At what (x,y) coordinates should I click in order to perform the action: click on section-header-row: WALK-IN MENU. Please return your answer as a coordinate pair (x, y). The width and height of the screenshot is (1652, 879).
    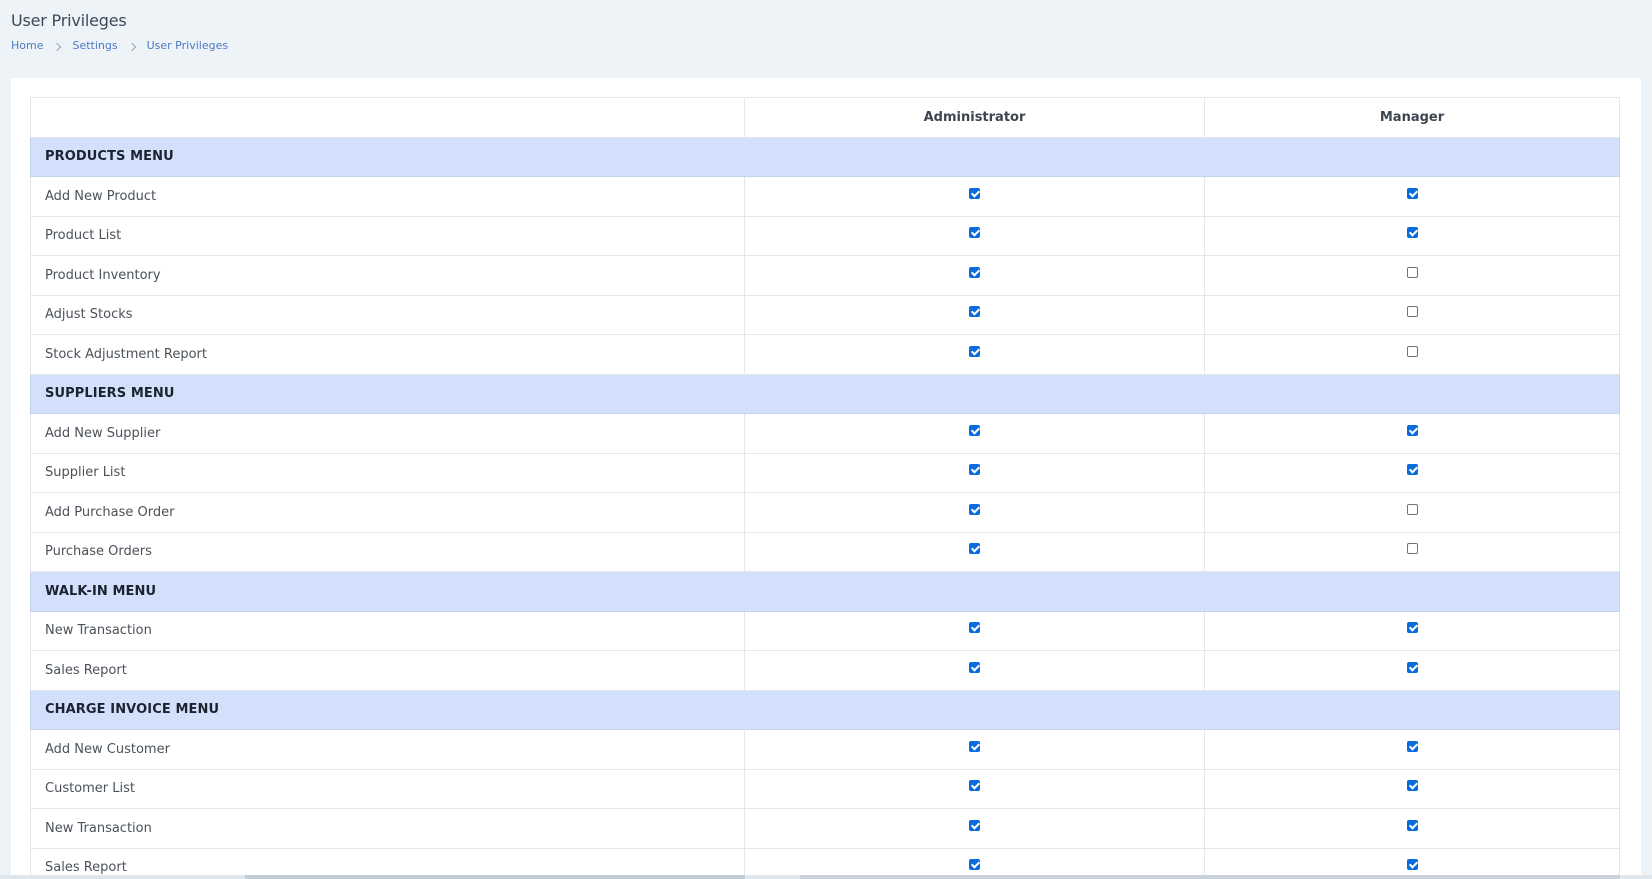
    Looking at the image, I should click on (825, 591).